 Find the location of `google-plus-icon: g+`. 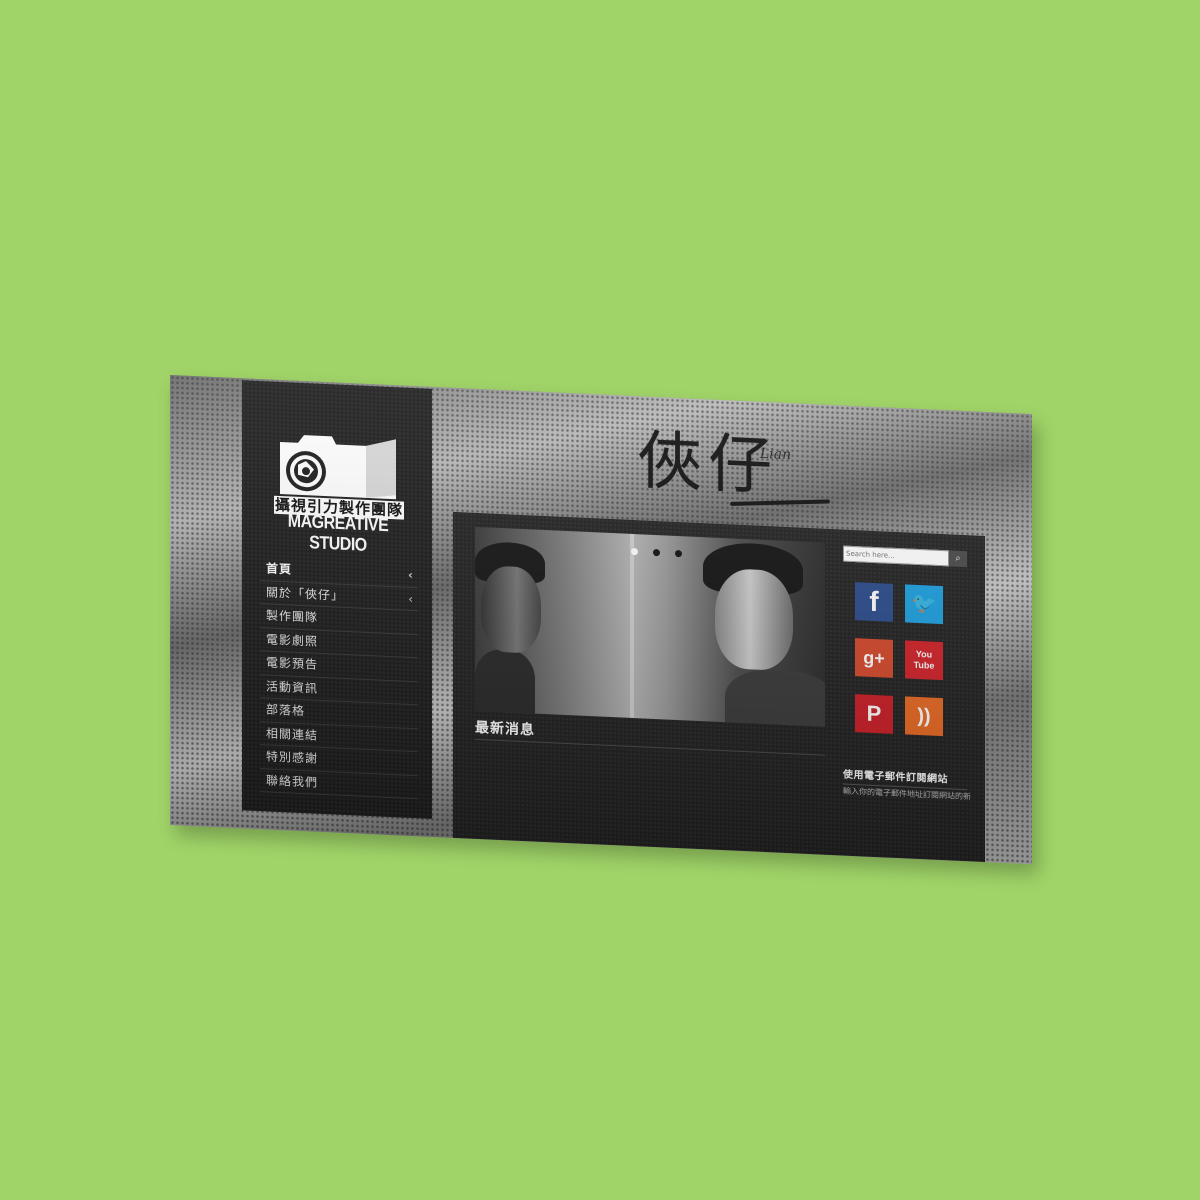

google-plus-icon: g+ is located at coordinates (874, 658).